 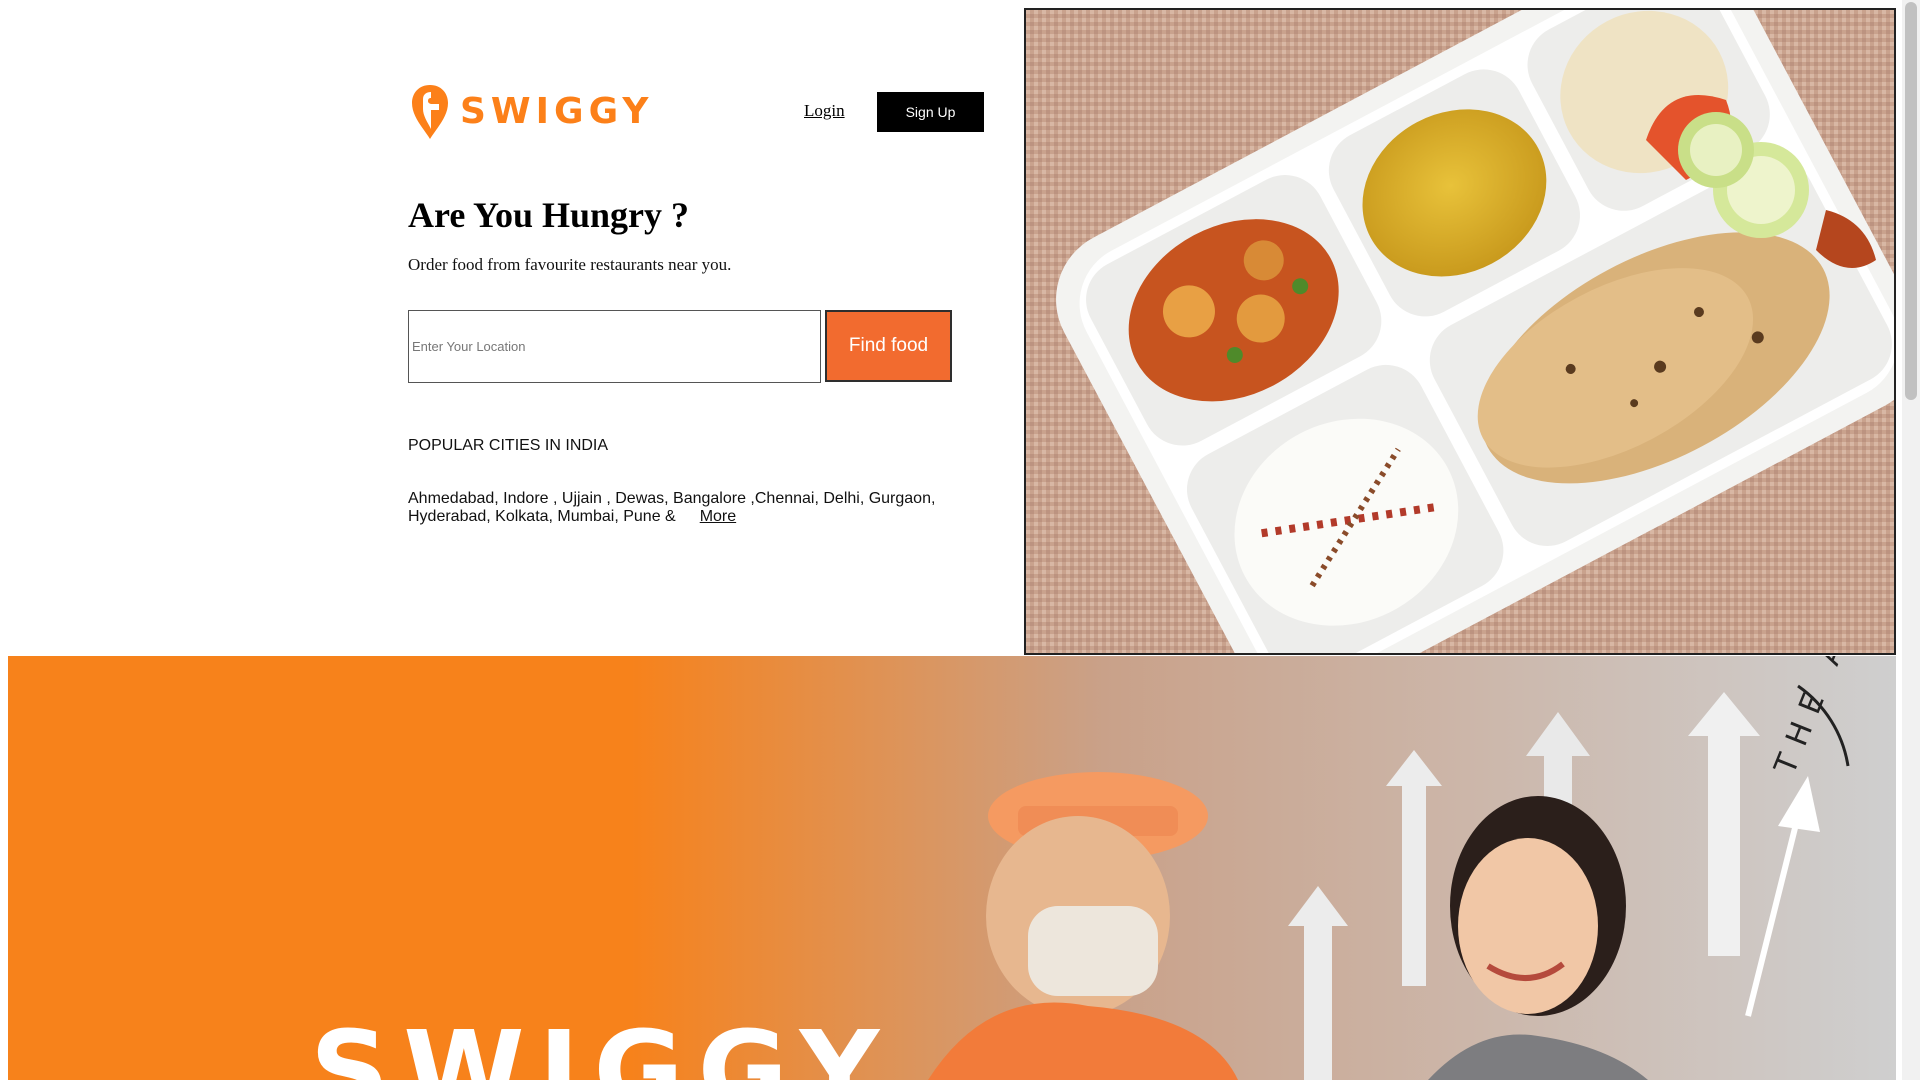 I want to click on logo-wordmark: SWIGGY, so click(x=557, y=111).